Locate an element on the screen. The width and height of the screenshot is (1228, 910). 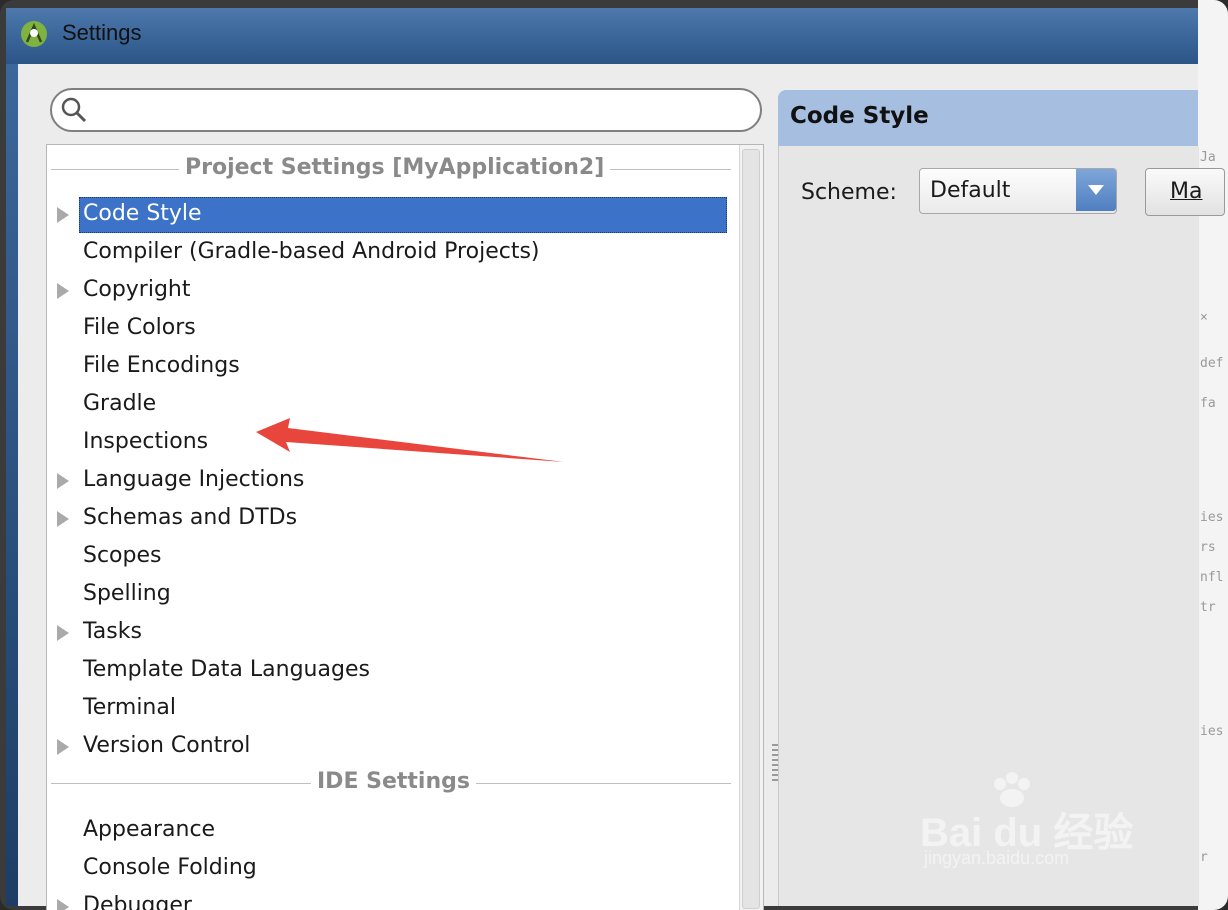
editor-fragment: nfl is located at coordinates (1212, 577).